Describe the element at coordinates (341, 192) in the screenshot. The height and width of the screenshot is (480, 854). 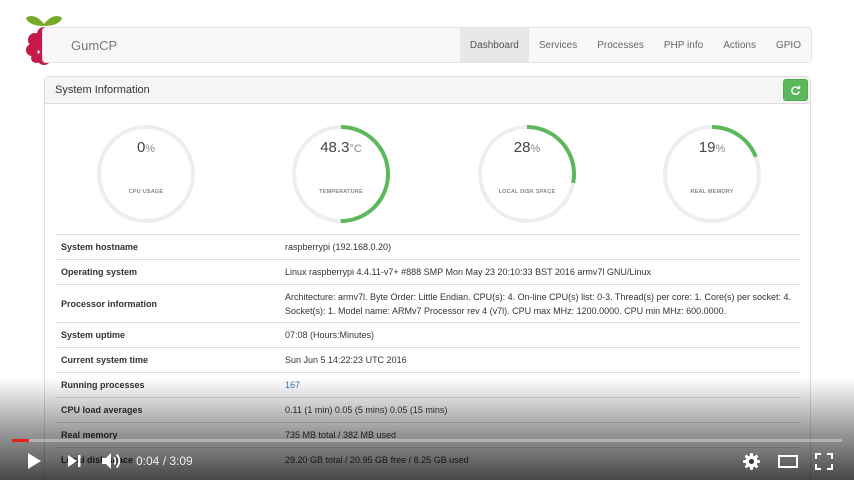
I see `gauge-label: TEMPERATURE` at that location.